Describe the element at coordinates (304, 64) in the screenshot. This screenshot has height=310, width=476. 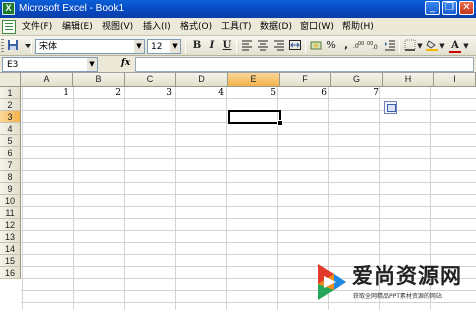
I see `formula-input` at that location.